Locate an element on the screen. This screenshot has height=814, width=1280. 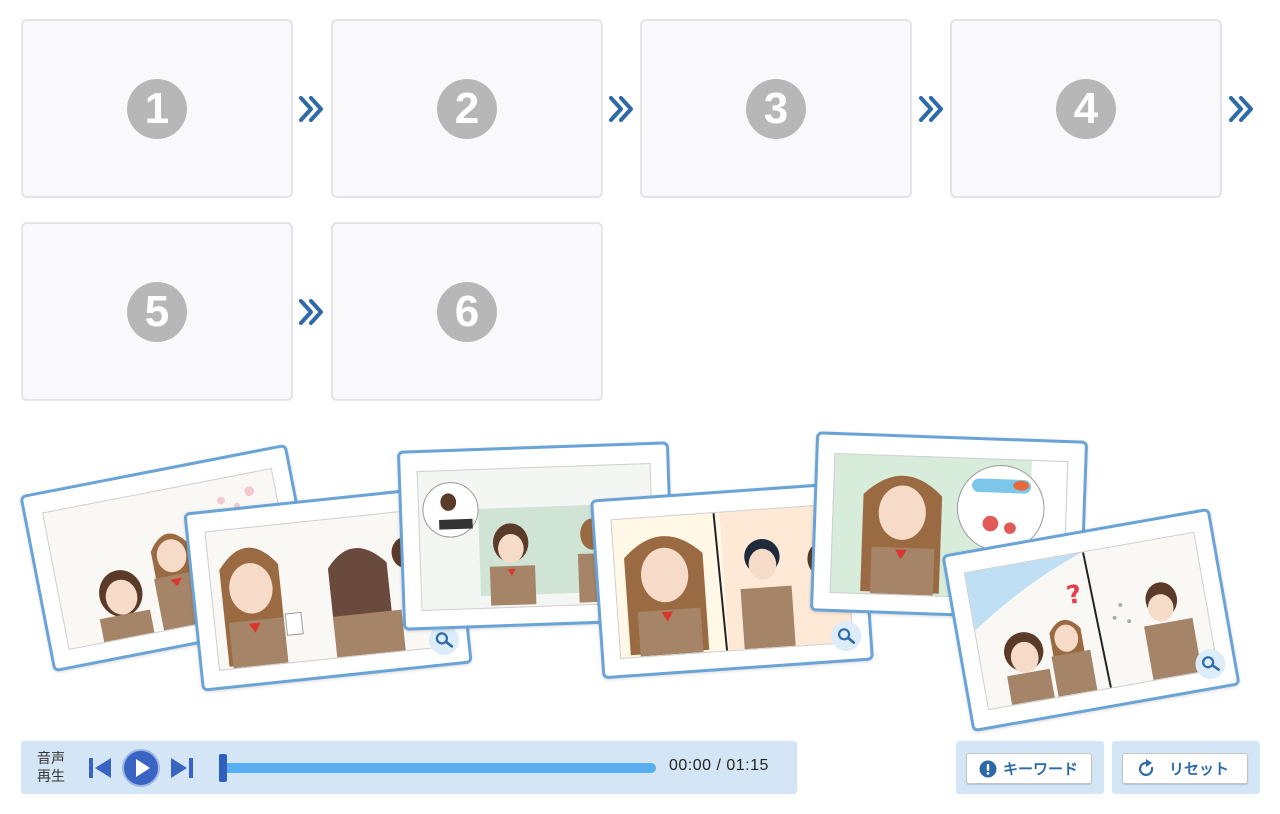
audio-player: 音声再生 00:00 / 01:15 is located at coordinates (409, 767).